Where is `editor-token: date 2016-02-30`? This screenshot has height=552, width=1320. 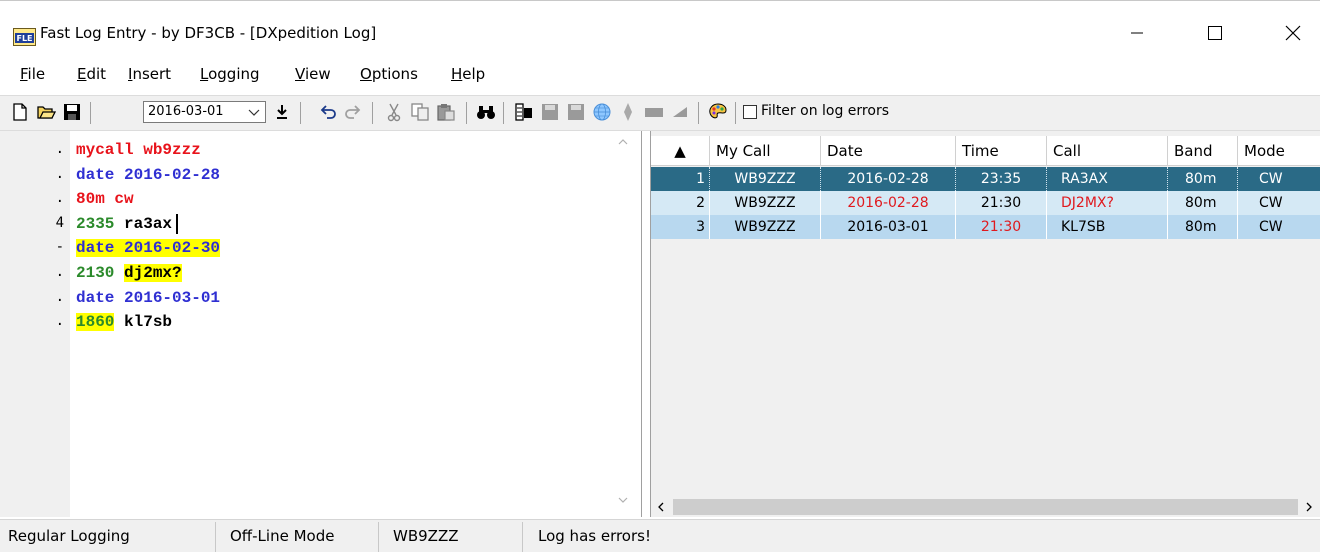
editor-token: date 2016-02-30 is located at coordinates (148, 248).